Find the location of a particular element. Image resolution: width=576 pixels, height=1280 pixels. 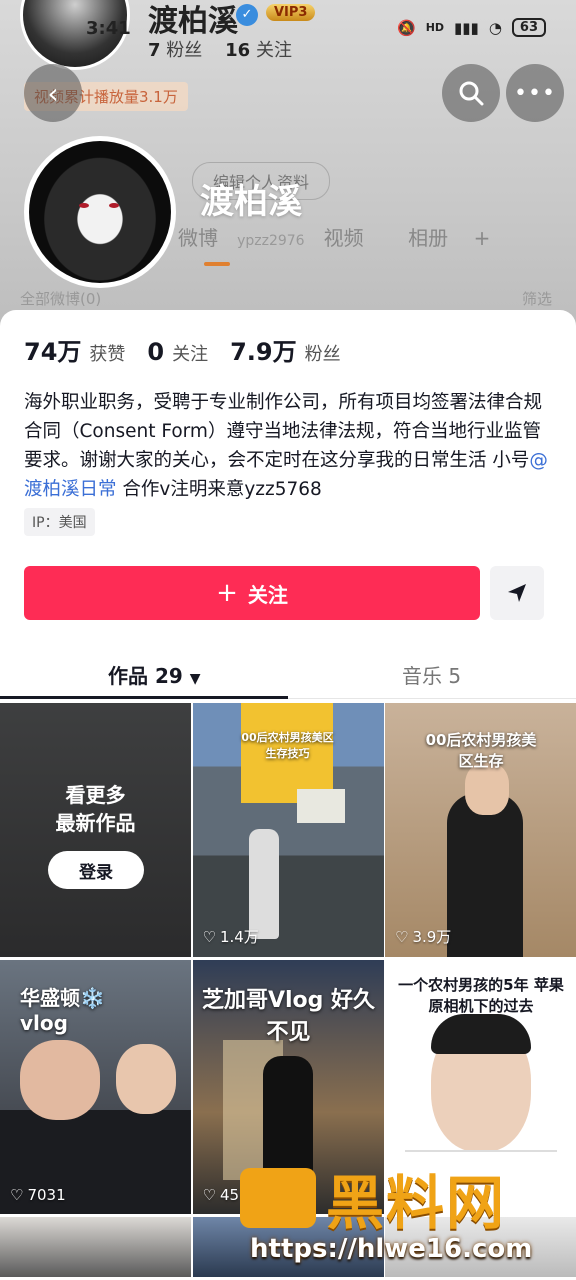

video-likes: ♡ 3.9万 is located at coordinates (423, 936).